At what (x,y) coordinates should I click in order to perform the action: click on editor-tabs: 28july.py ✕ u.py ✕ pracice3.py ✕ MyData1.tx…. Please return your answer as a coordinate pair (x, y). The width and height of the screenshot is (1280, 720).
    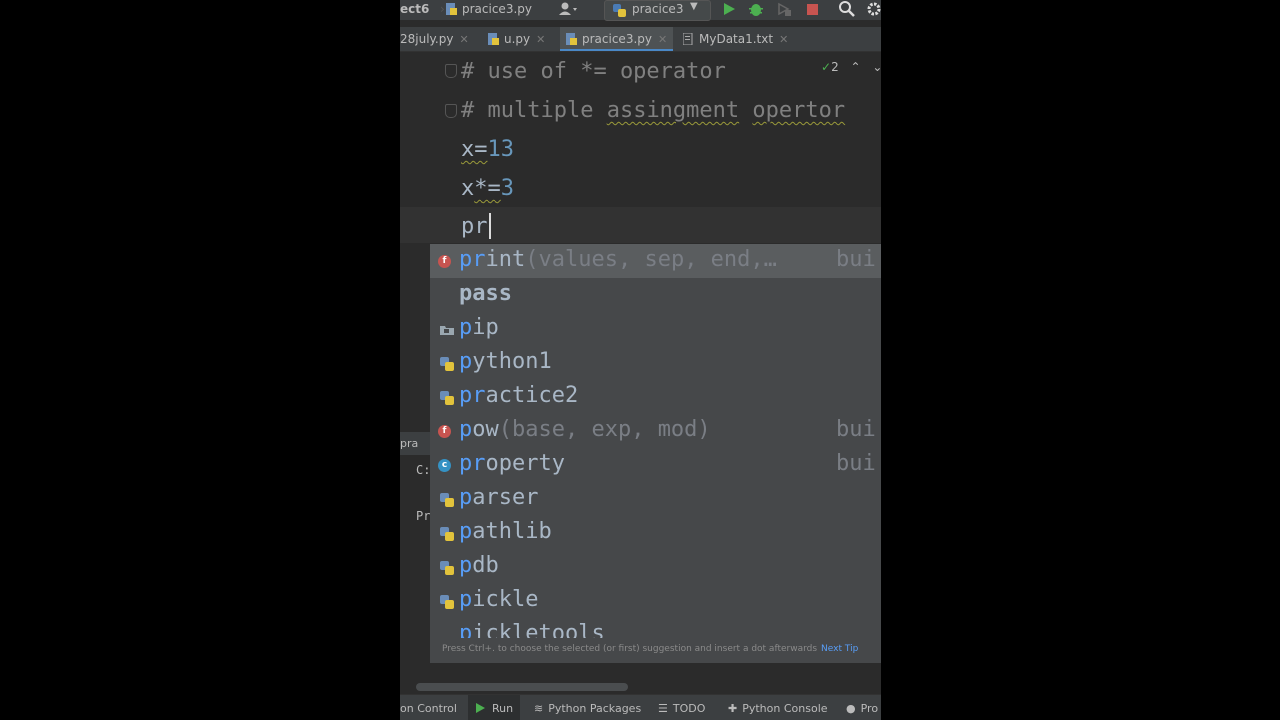
    Looking at the image, I should click on (640, 39).